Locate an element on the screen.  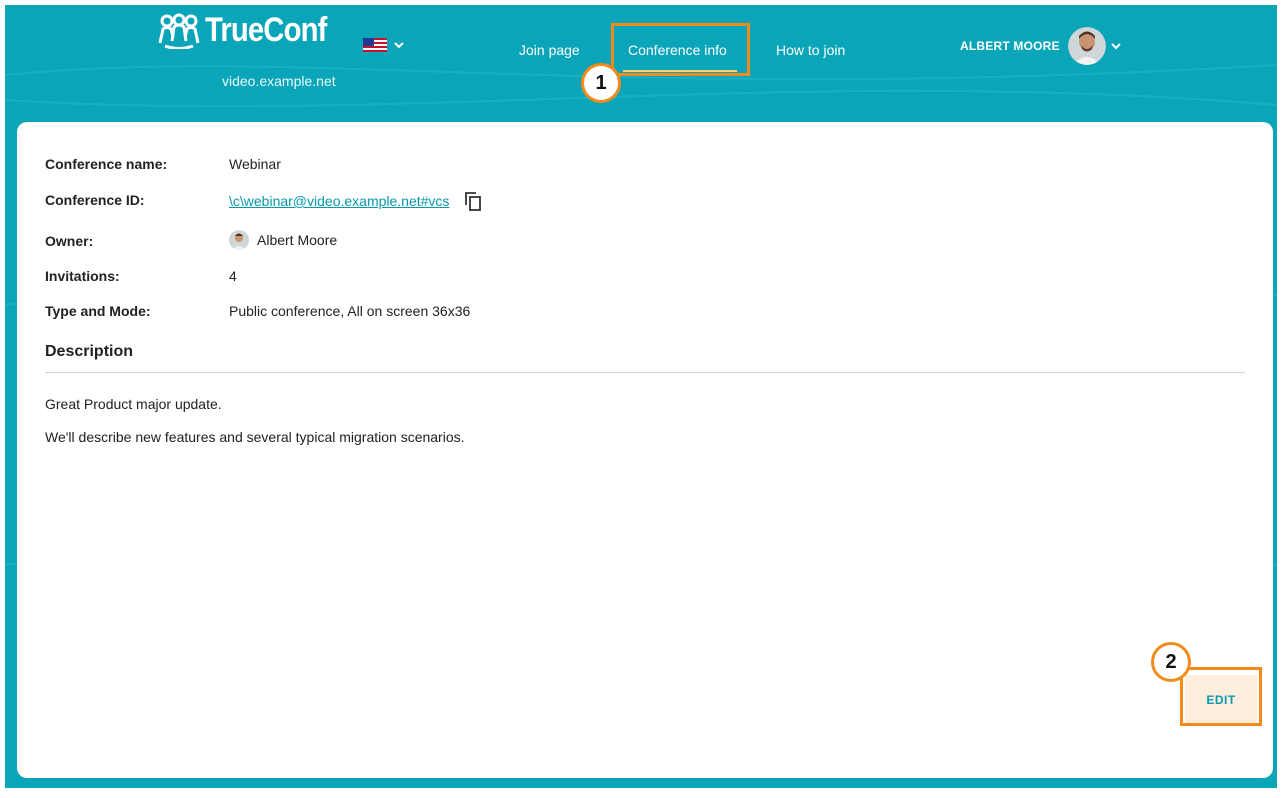
server-address: video.example.net is located at coordinates (279, 81).